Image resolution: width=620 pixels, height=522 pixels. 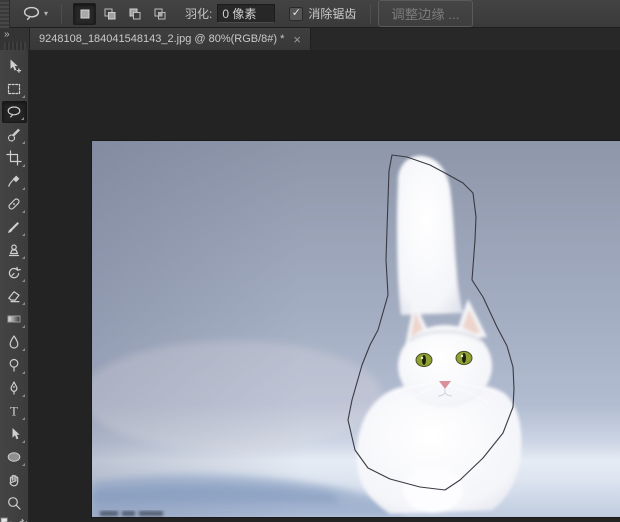 I want to click on tool-rectangular-marquee, so click(x=14, y=89).